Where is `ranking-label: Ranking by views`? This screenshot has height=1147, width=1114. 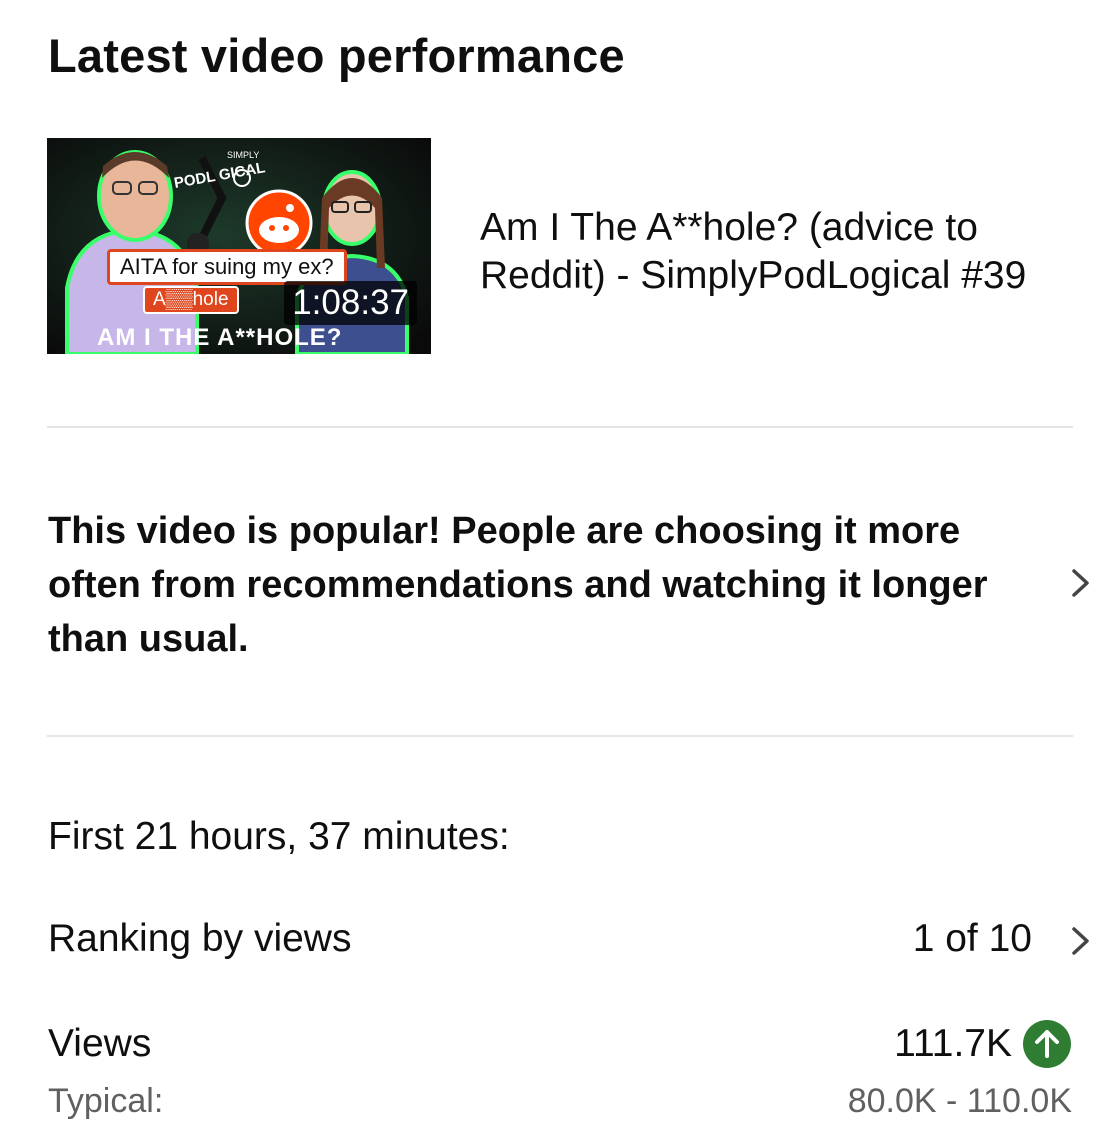
ranking-label: Ranking by views is located at coordinates (200, 938).